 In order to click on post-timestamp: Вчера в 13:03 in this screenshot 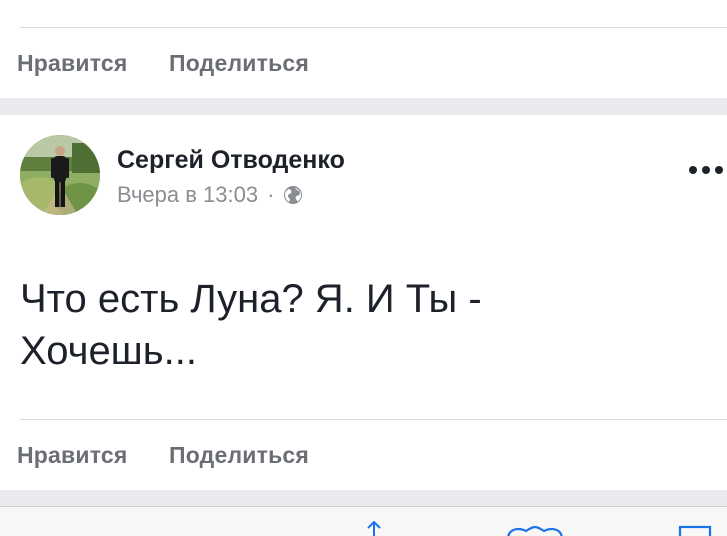, I will do `click(187, 195)`.